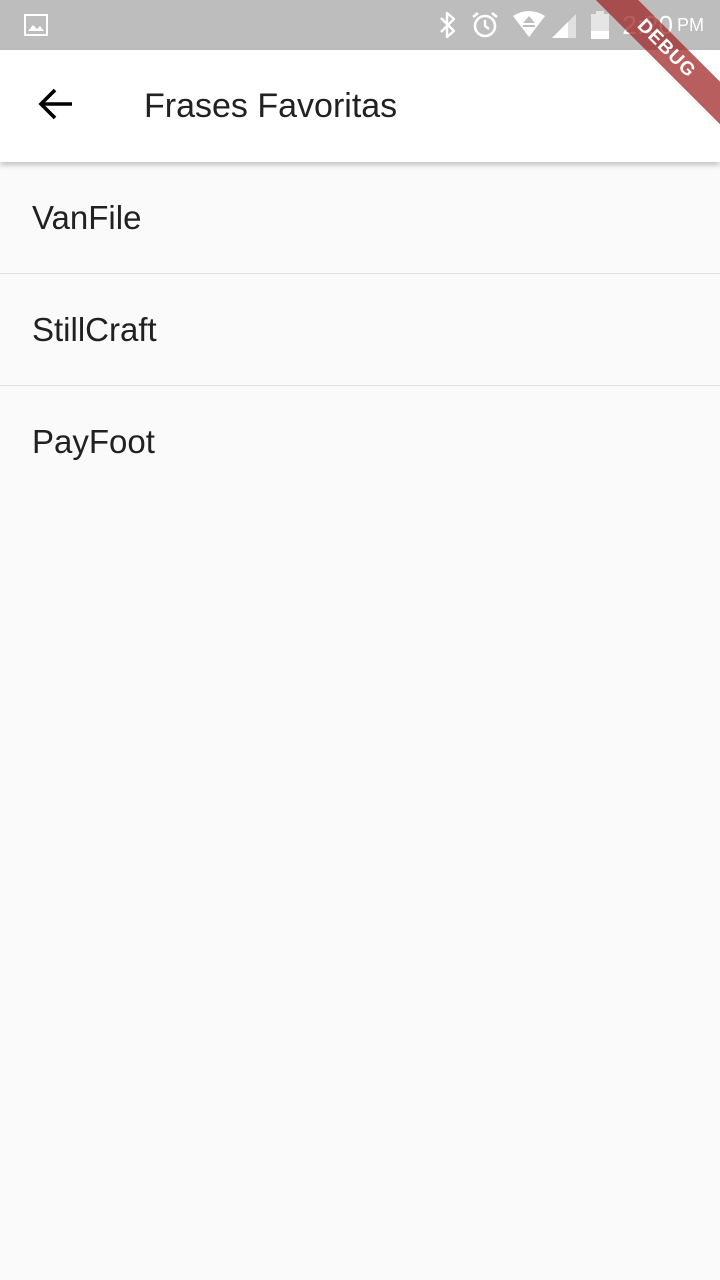 This screenshot has height=1280, width=720. I want to click on list-item: VanFile, so click(360, 218).